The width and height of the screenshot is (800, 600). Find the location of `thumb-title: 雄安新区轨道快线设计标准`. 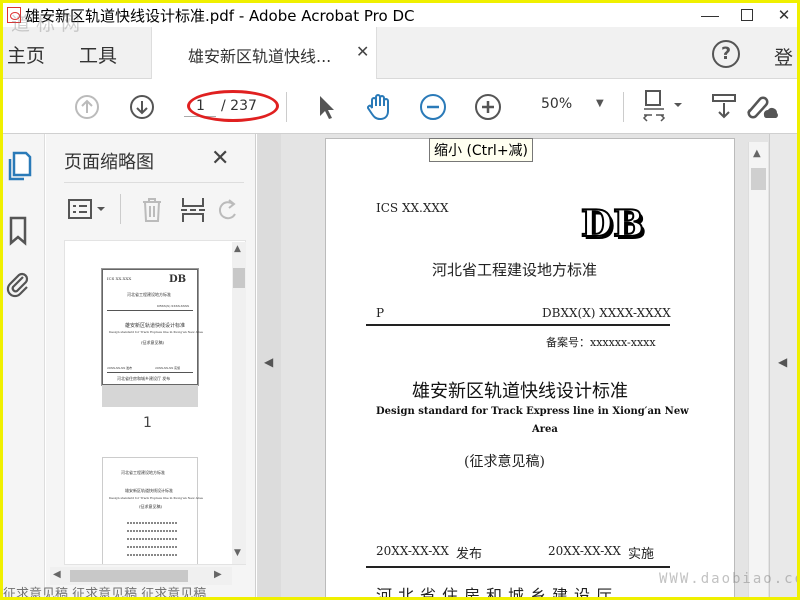

thumb-title: 雄安新区轨道快线设计标准 is located at coordinates (155, 326).